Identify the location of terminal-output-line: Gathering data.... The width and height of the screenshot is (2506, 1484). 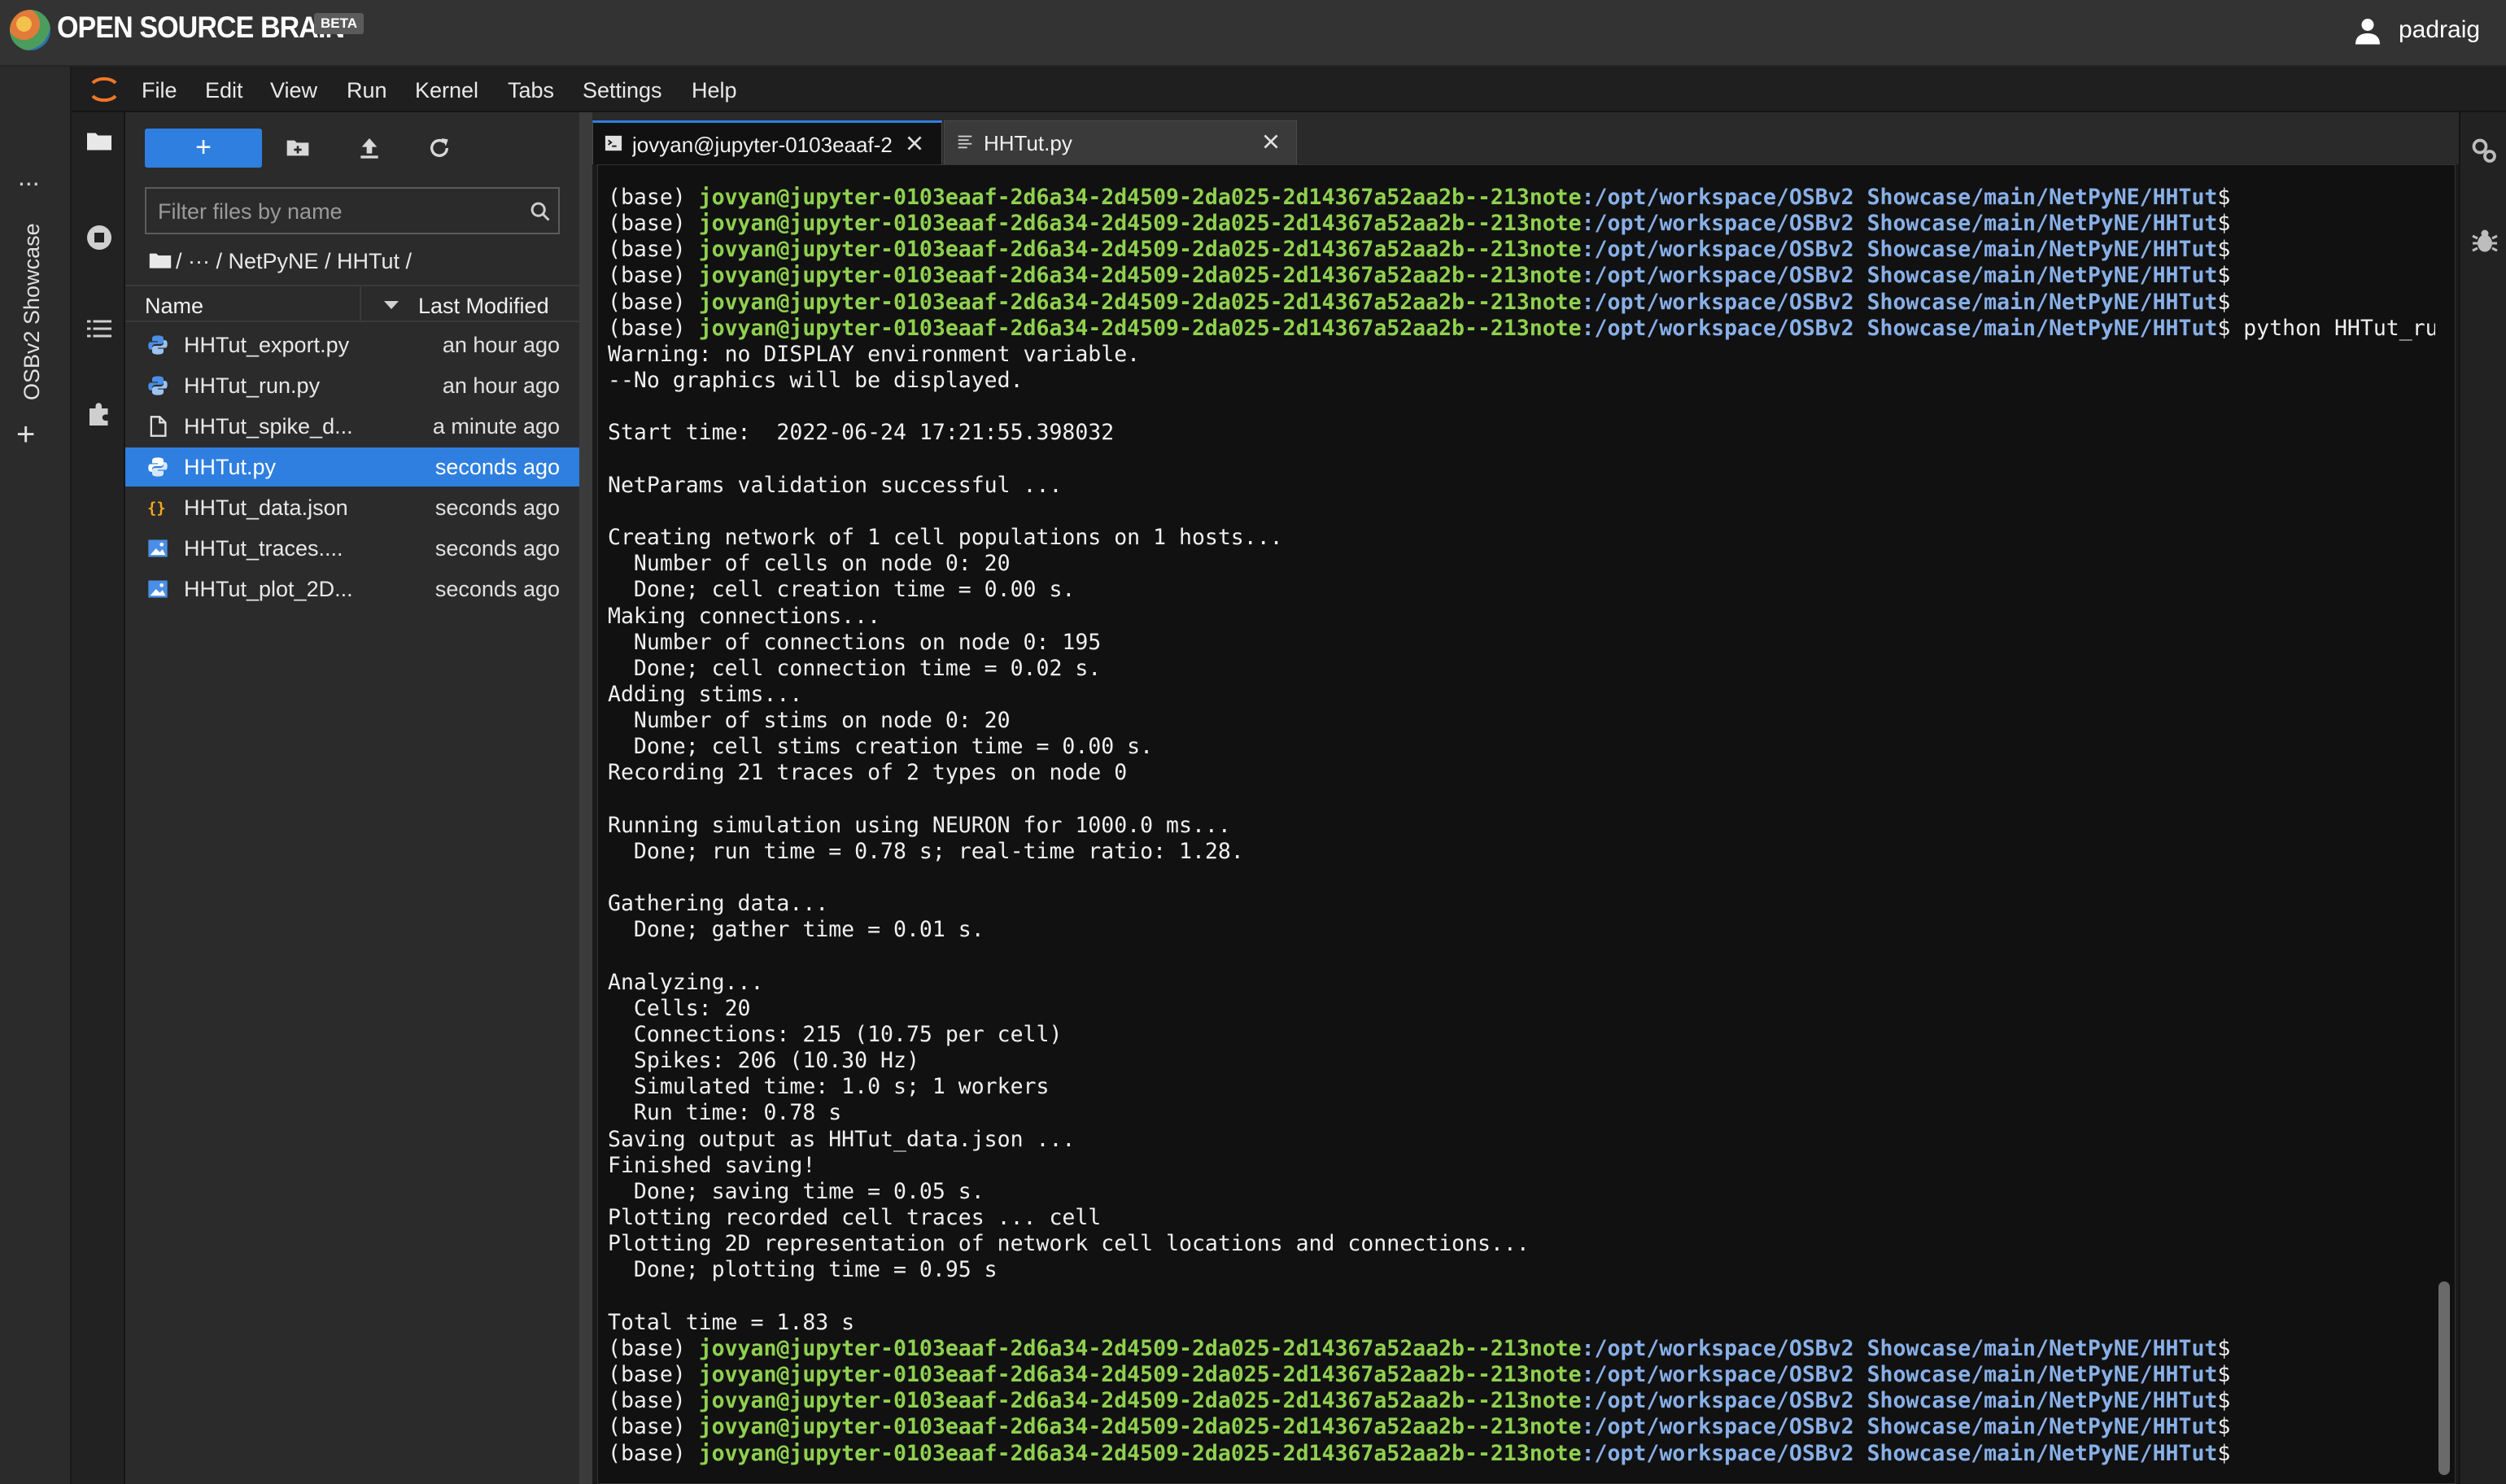
(718, 904).